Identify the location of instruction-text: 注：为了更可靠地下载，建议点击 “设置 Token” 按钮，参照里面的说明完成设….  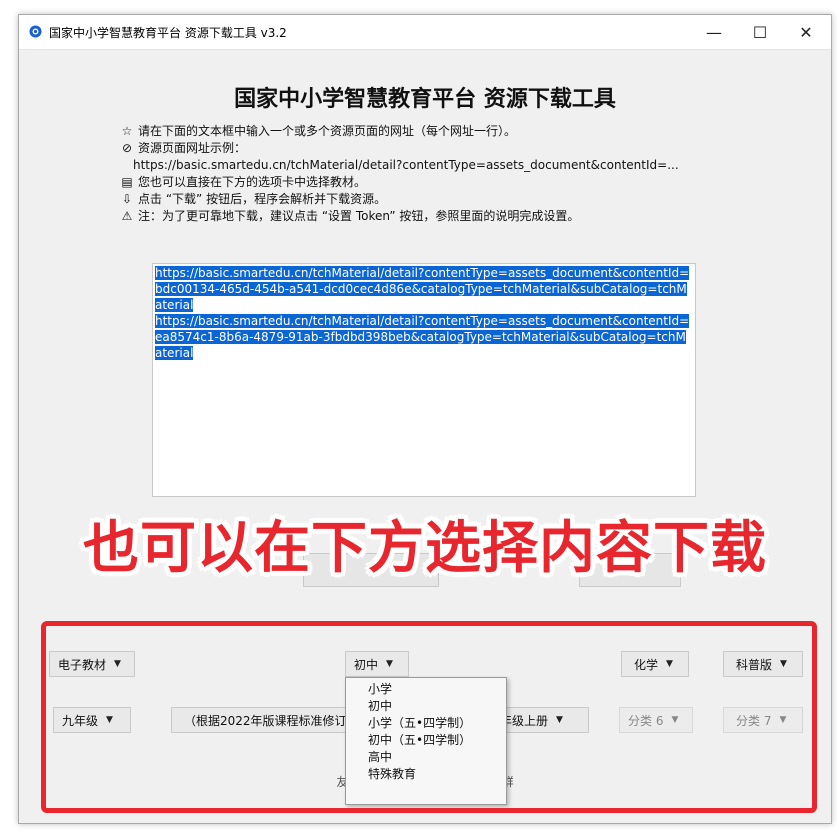
(359, 216).